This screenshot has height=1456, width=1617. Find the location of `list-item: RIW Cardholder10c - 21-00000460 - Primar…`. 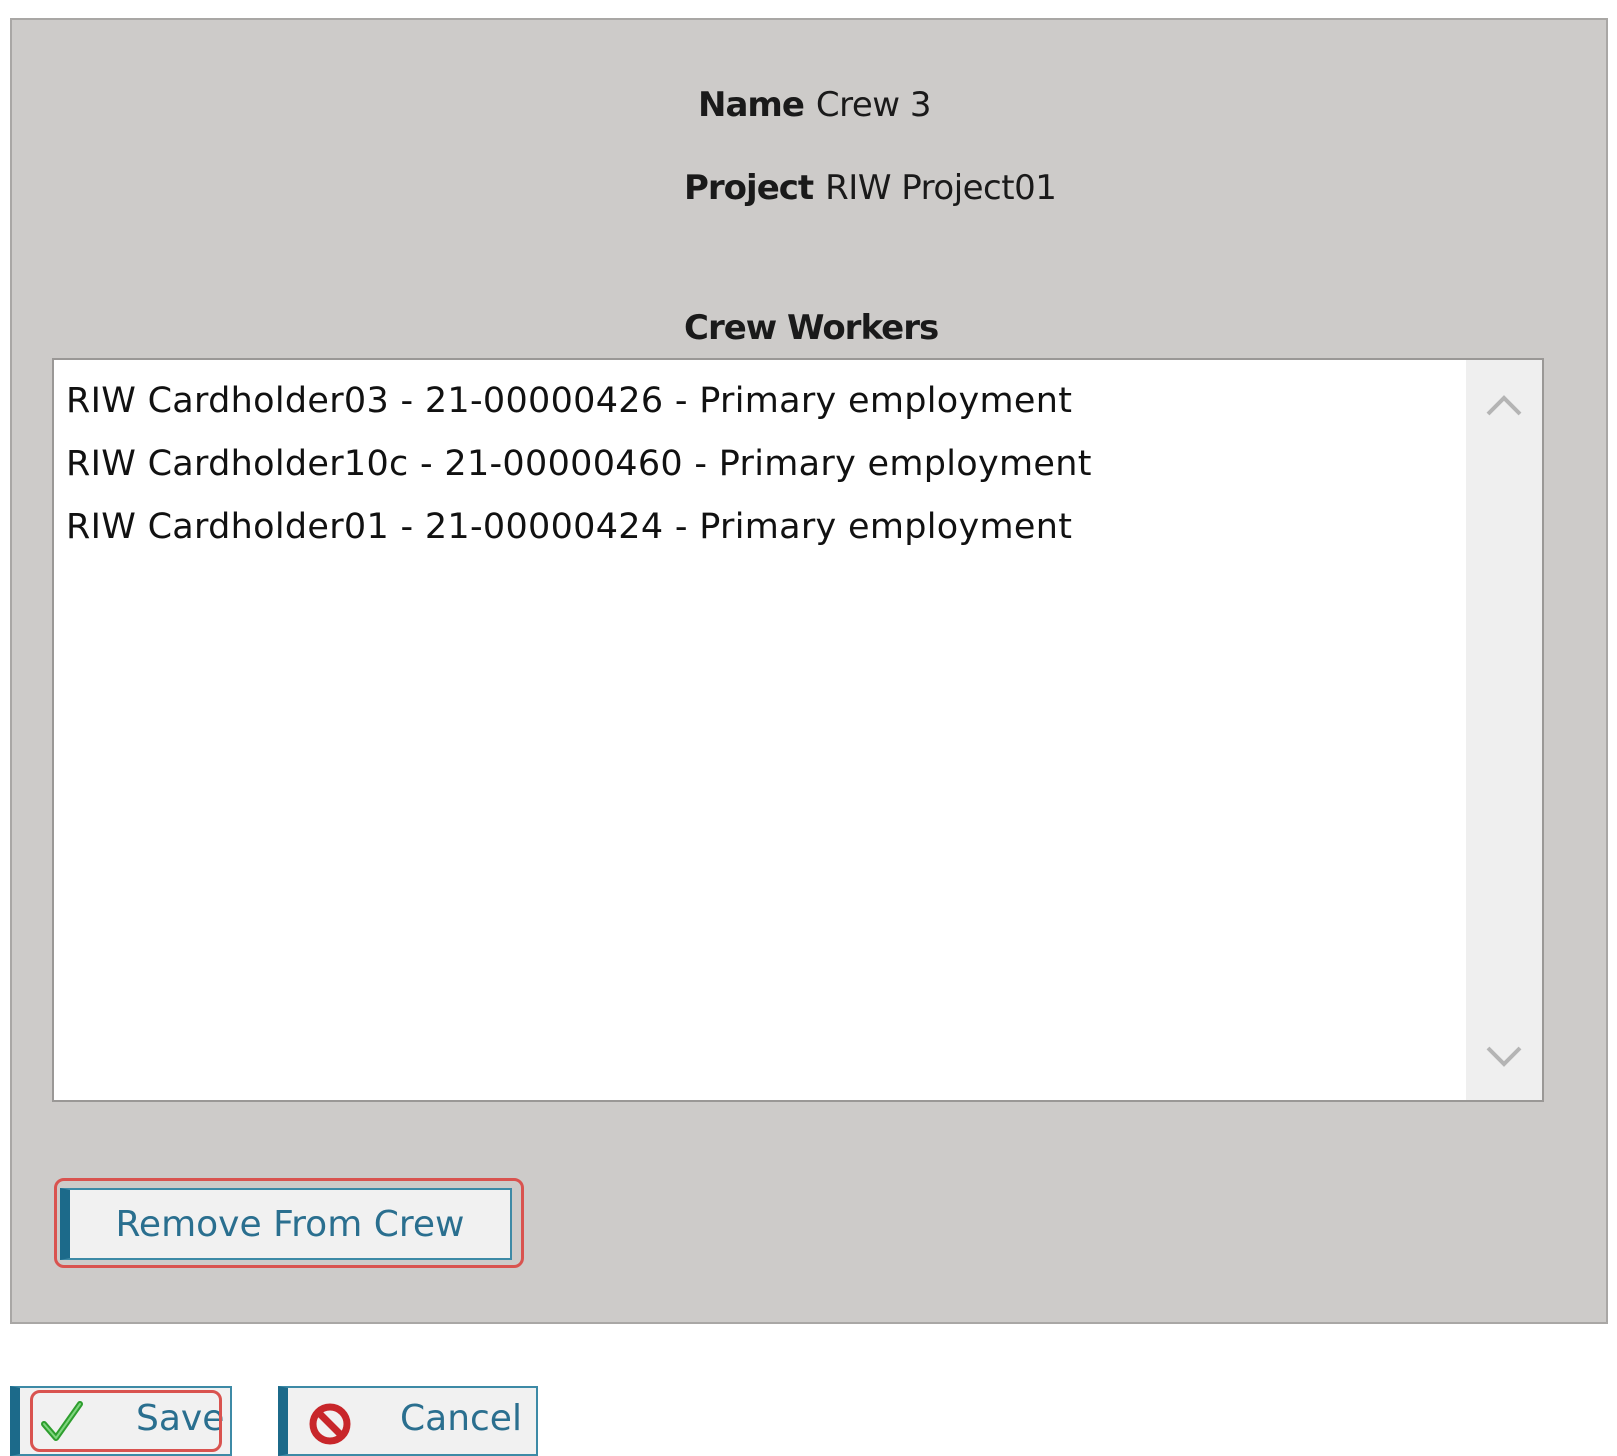

list-item: RIW Cardholder10c - 21-00000460 - Primar… is located at coordinates (759, 466).